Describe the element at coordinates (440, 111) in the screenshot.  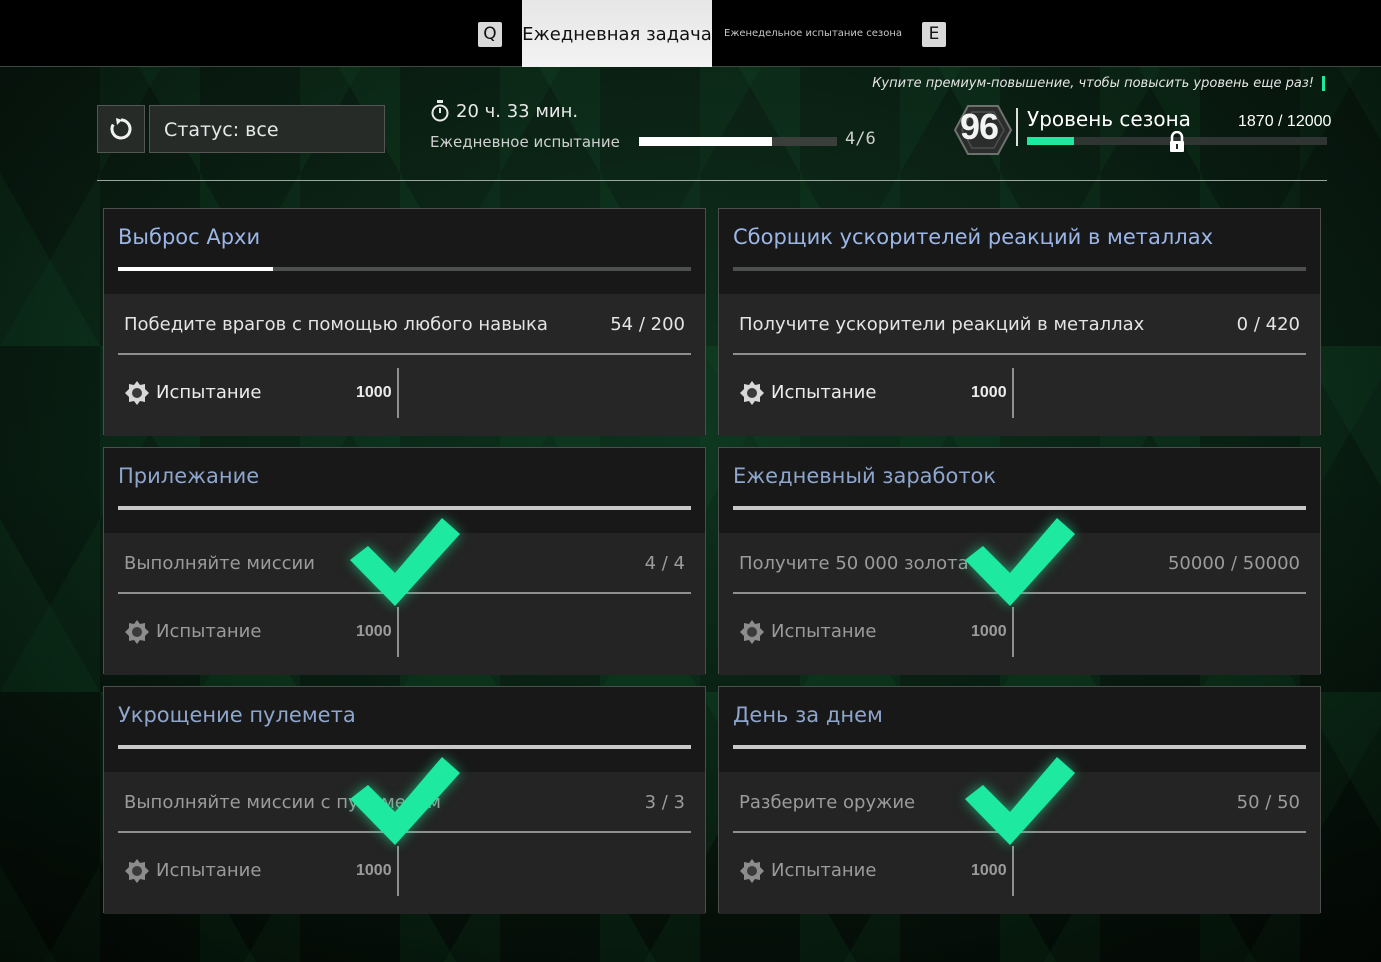
I see `stopwatch-icon` at that location.